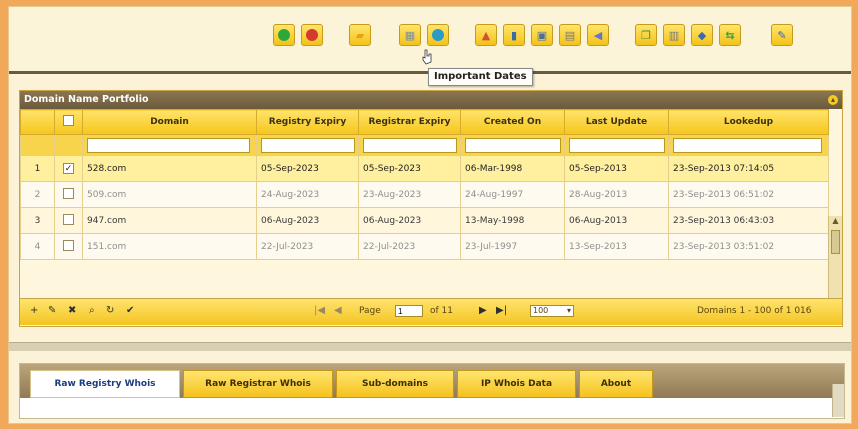 This screenshot has width=858, height=429. Describe the element at coordinates (307, 122) in the screenshot. I see `column-registry-expiry: Registry Expiry` at that location.